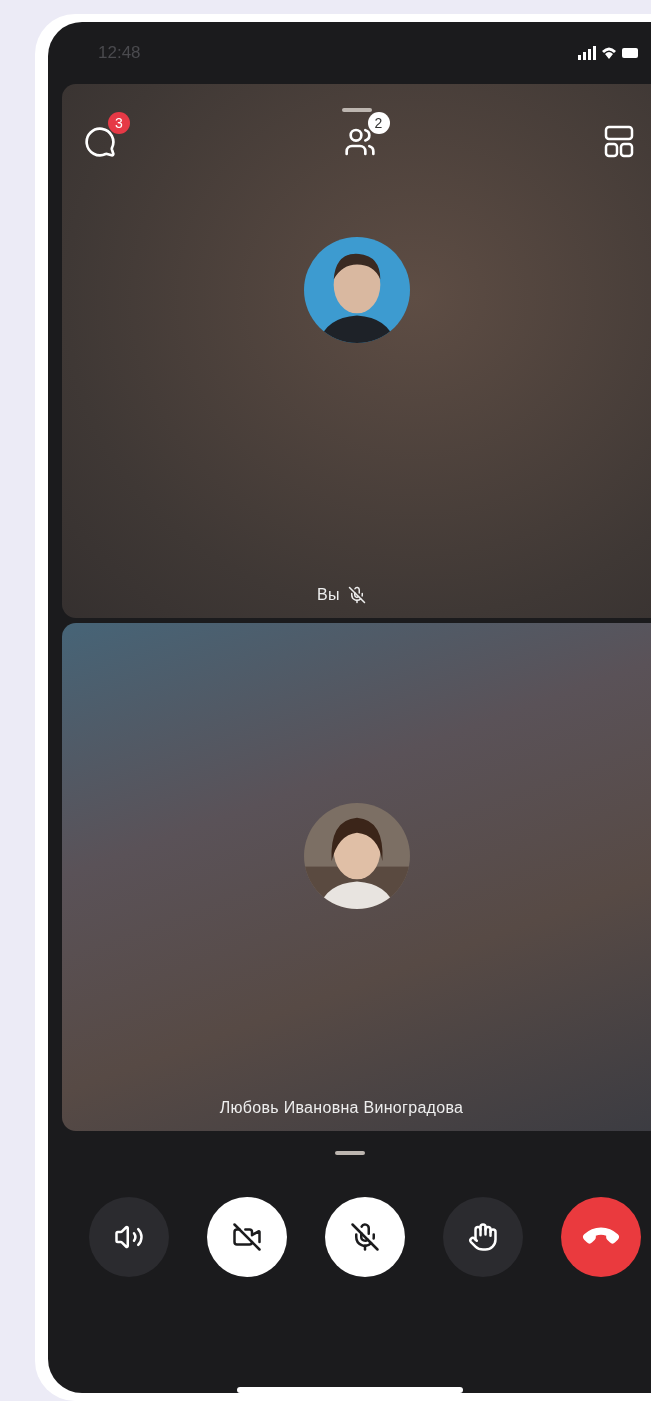 The width and height of the screenshot is (651, 1401). What do you see at coordinates (378, 123) in the screenshot?
I see `participants-badge: 2` at bounding box center [378, 123].